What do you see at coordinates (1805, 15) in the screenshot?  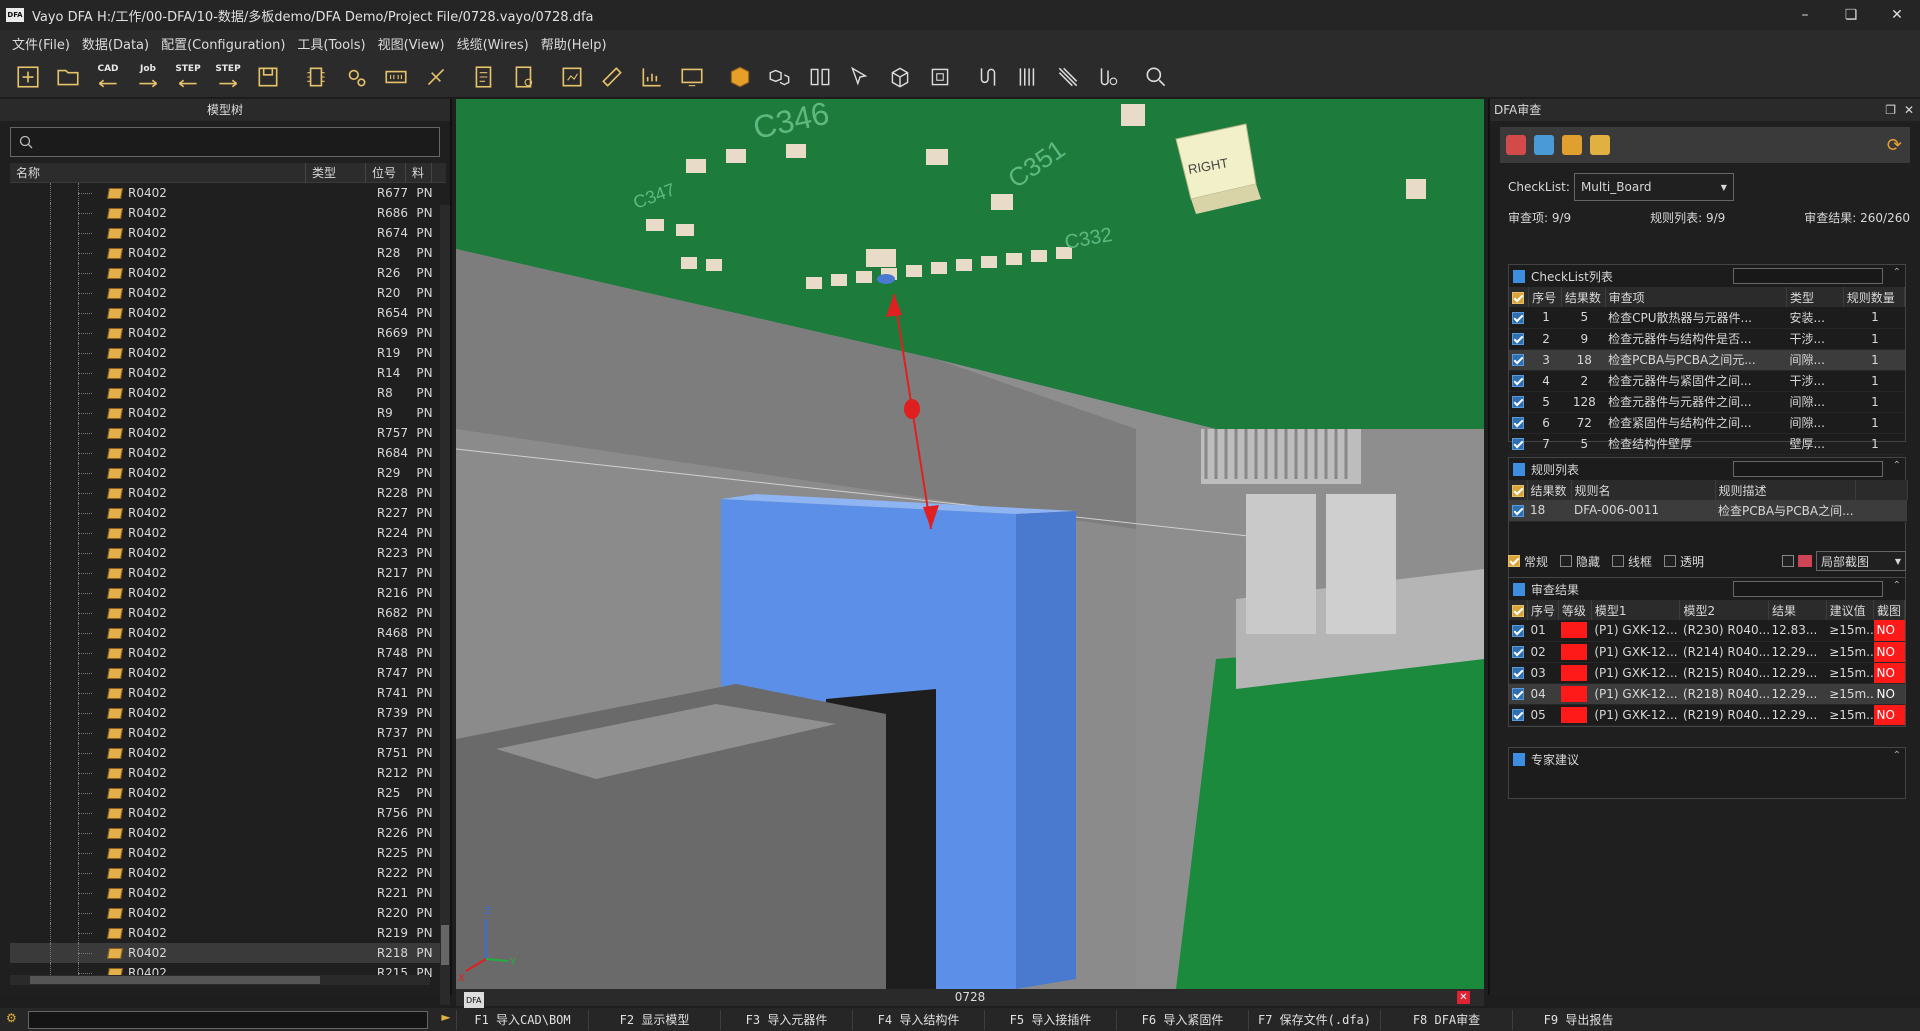 I see `minimize-button: –` at bounding box center [1805, 15].